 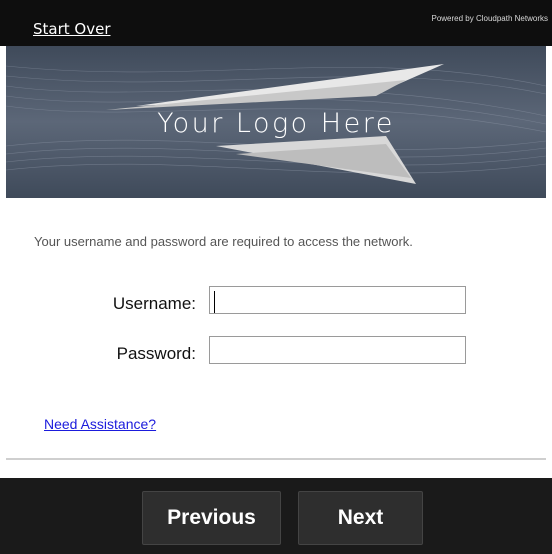 I want to click on username-label: Username:, so click(x=154, y=303).